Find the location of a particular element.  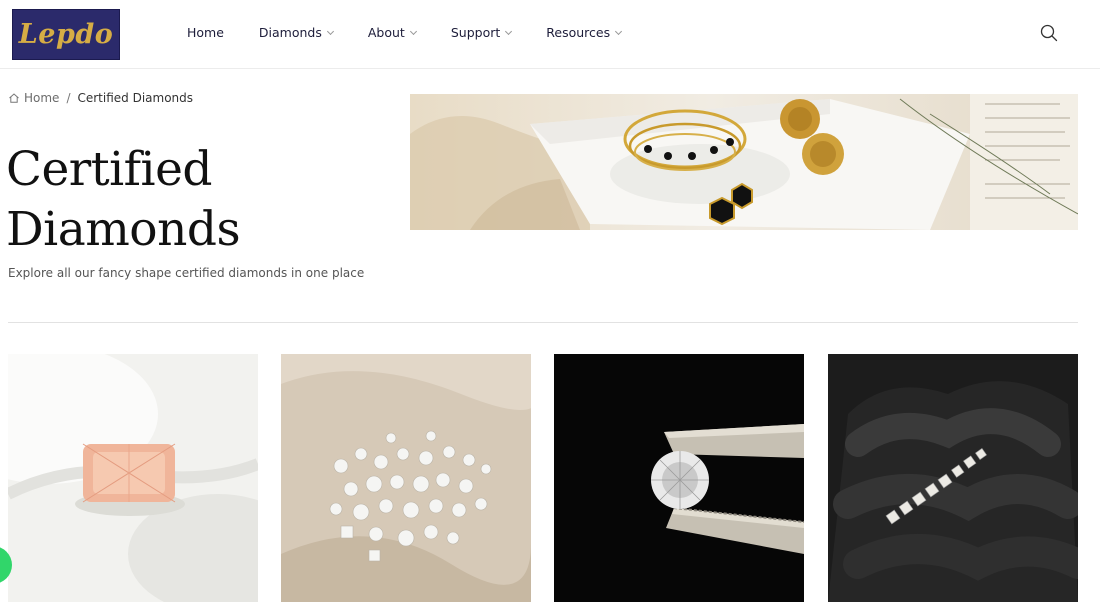

nav-support: Support is located at coordinates (481, 32).